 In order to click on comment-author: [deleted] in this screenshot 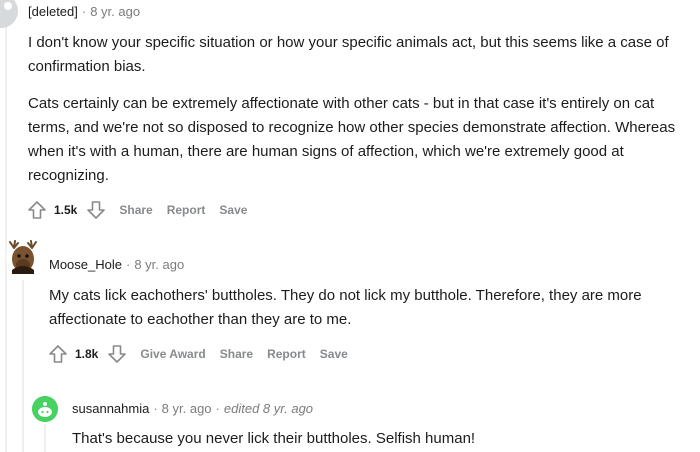, I will do `click(53, 11)`.